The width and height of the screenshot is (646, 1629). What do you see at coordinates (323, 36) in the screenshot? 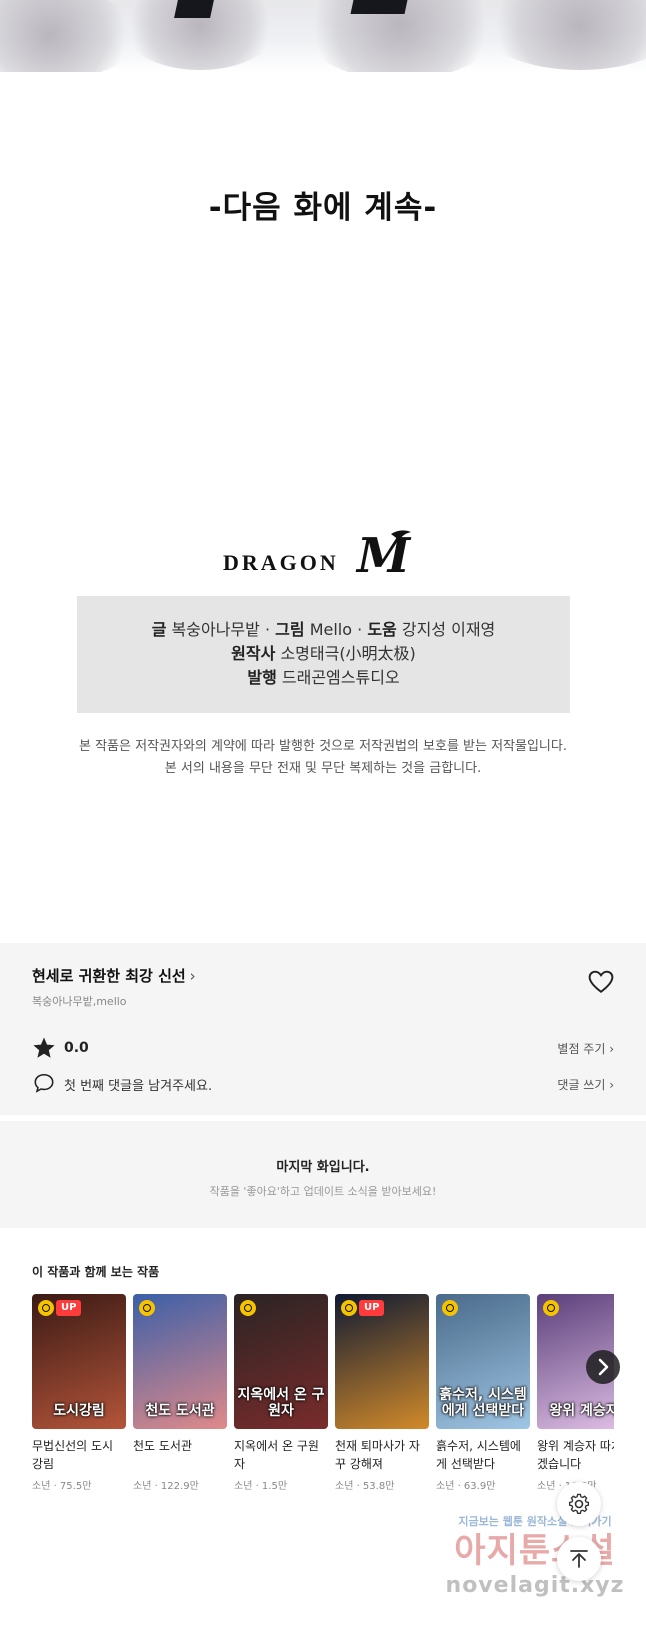
I see `comic-panel-top` at bounding box center [323, 36].